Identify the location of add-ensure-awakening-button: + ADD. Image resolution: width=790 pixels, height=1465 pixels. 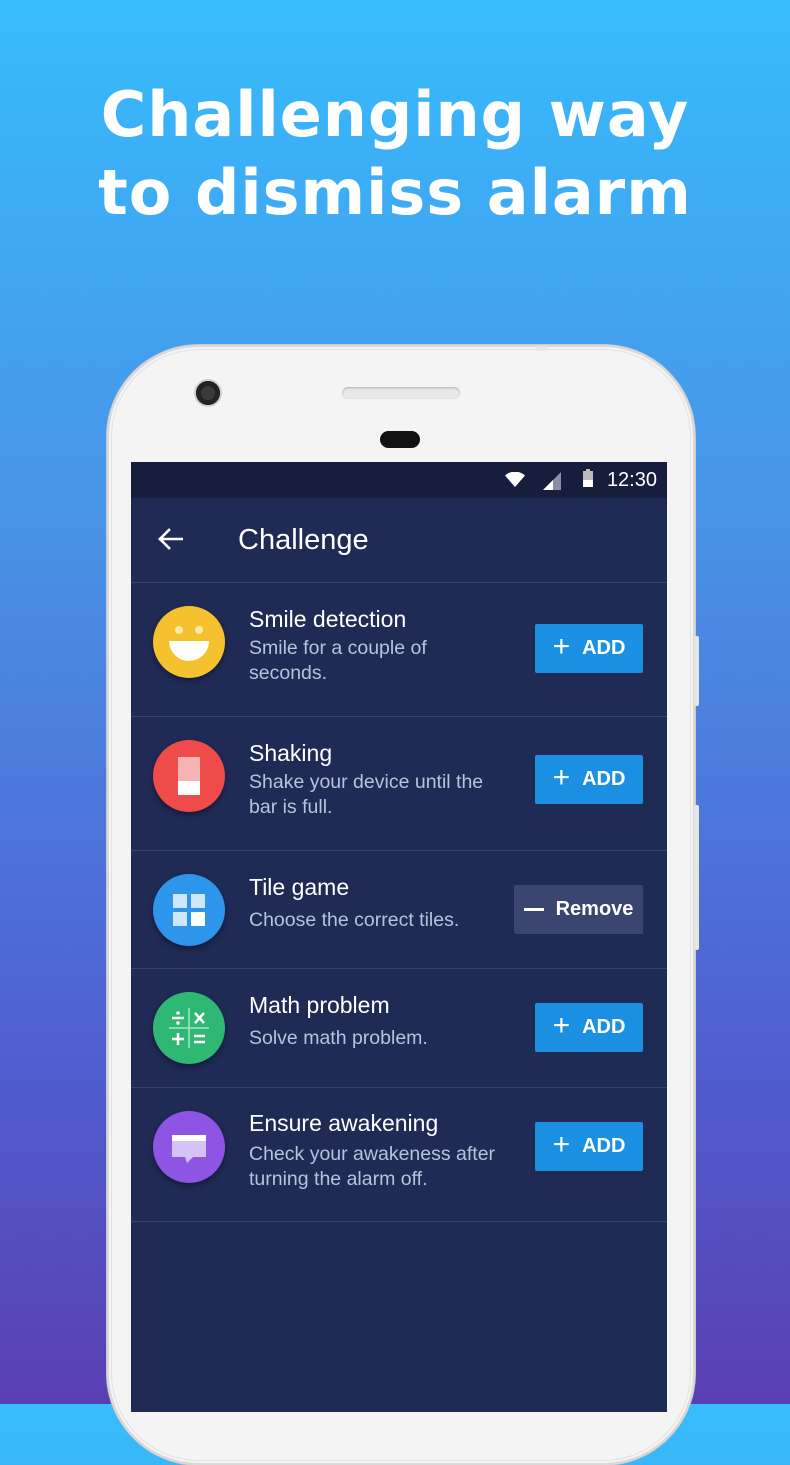
(589, 1146).